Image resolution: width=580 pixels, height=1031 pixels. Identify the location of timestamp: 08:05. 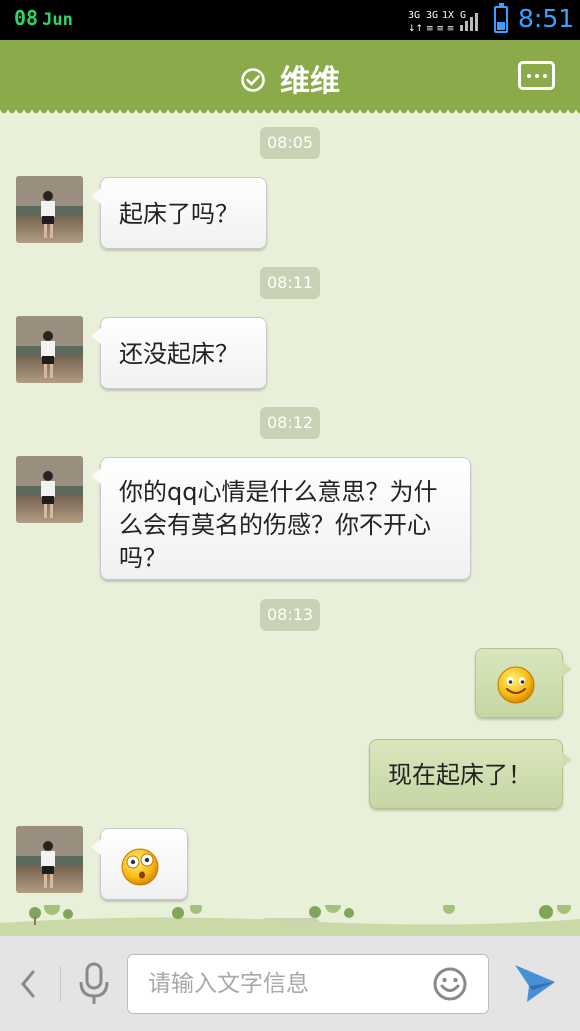
(290, 143).